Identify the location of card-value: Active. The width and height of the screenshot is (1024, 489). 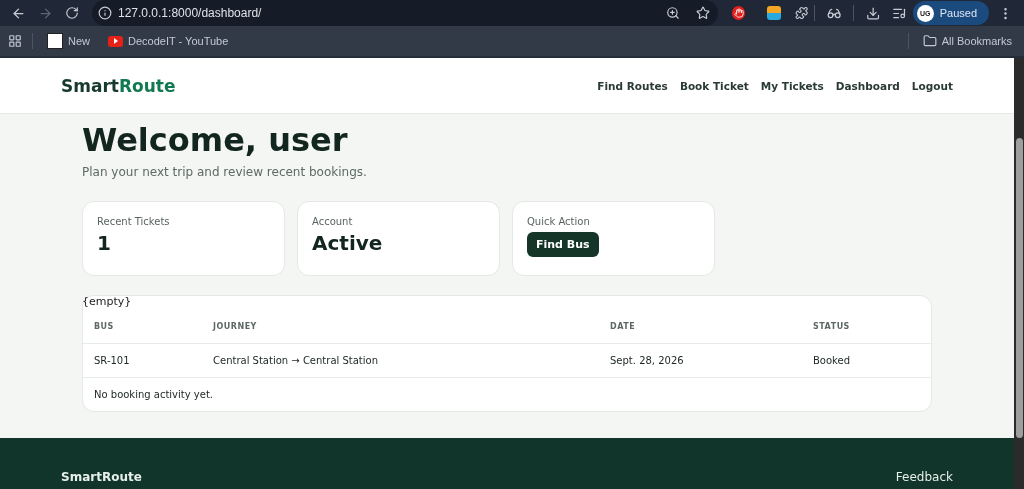
(347, 243).